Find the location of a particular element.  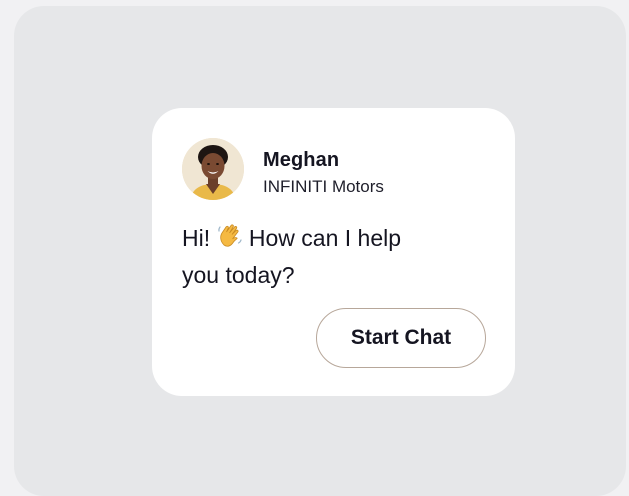

agent-header: Meghan INFINITI Motors is located at coordinates (338, 170).